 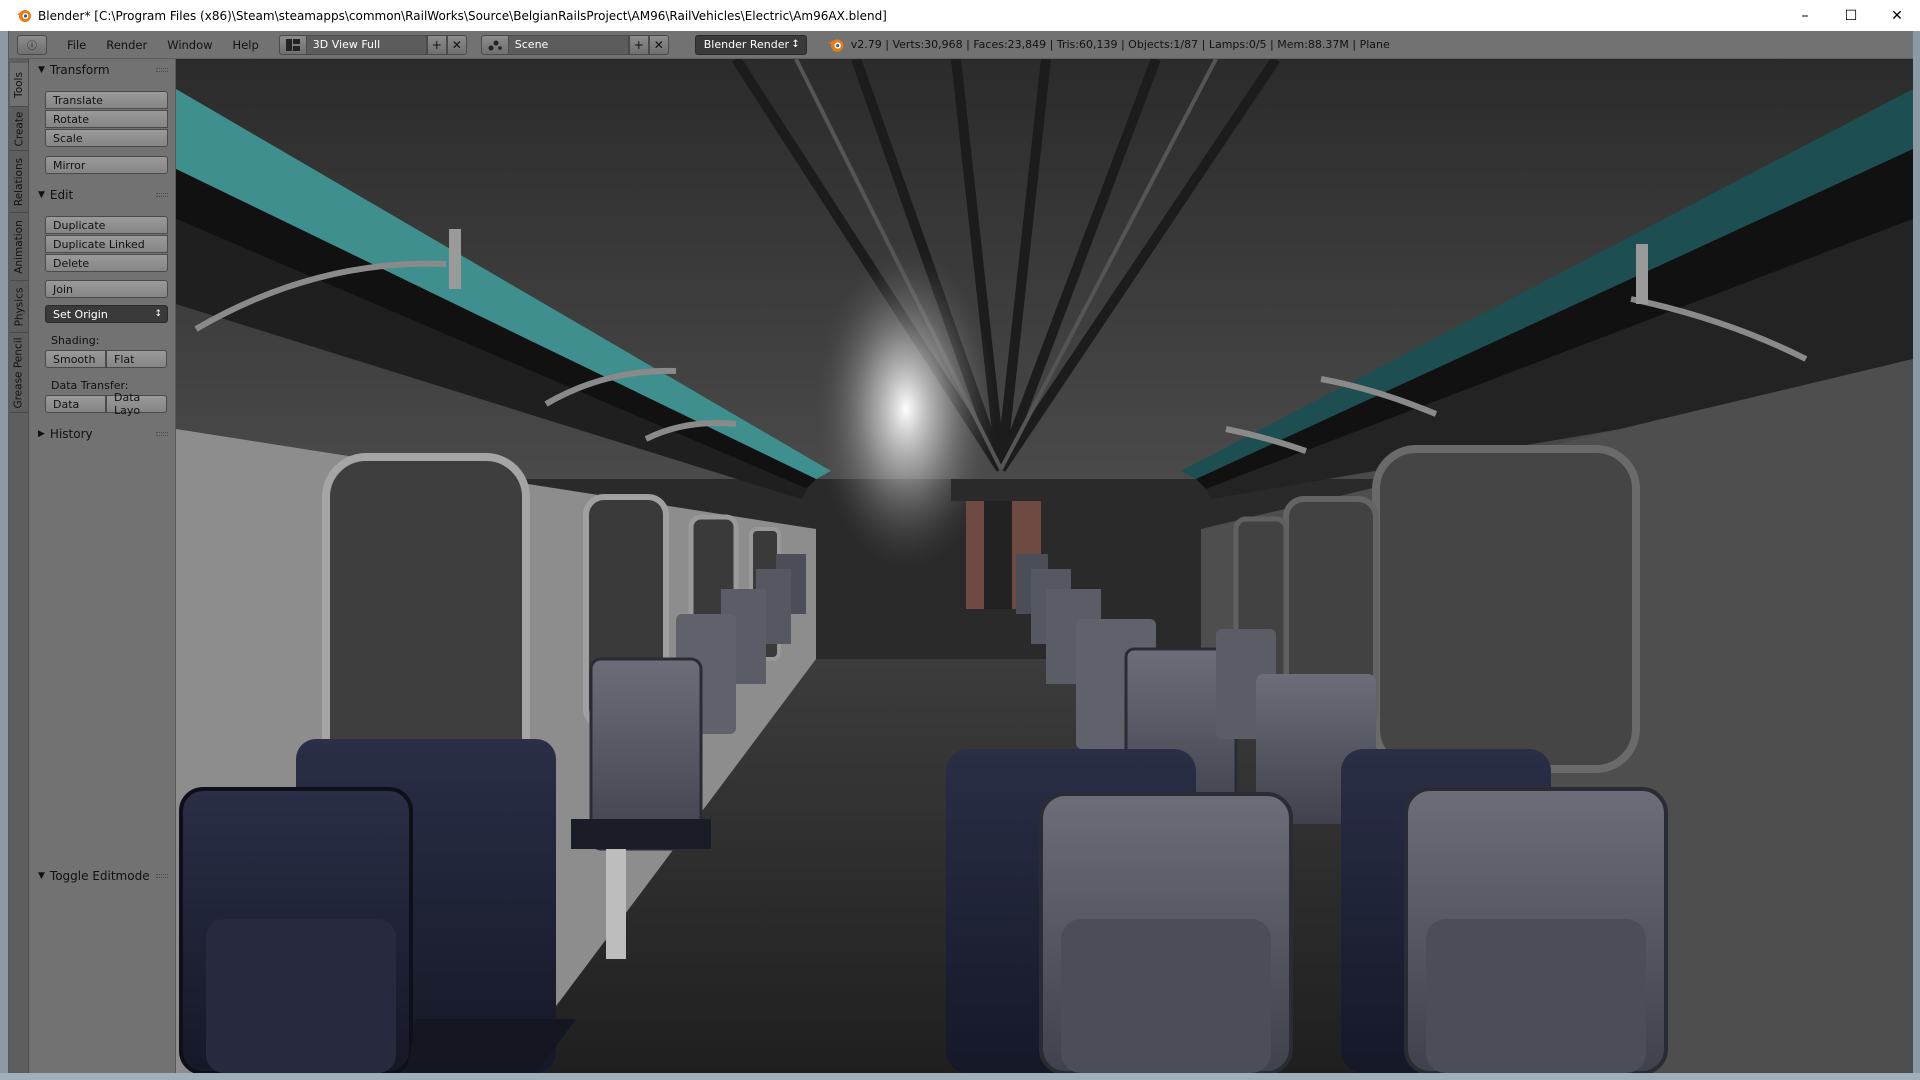 What do you see at coordinates (292, 44) in the screenshot?
I see `screen-layout-icon` at bounding box center [292, 44].